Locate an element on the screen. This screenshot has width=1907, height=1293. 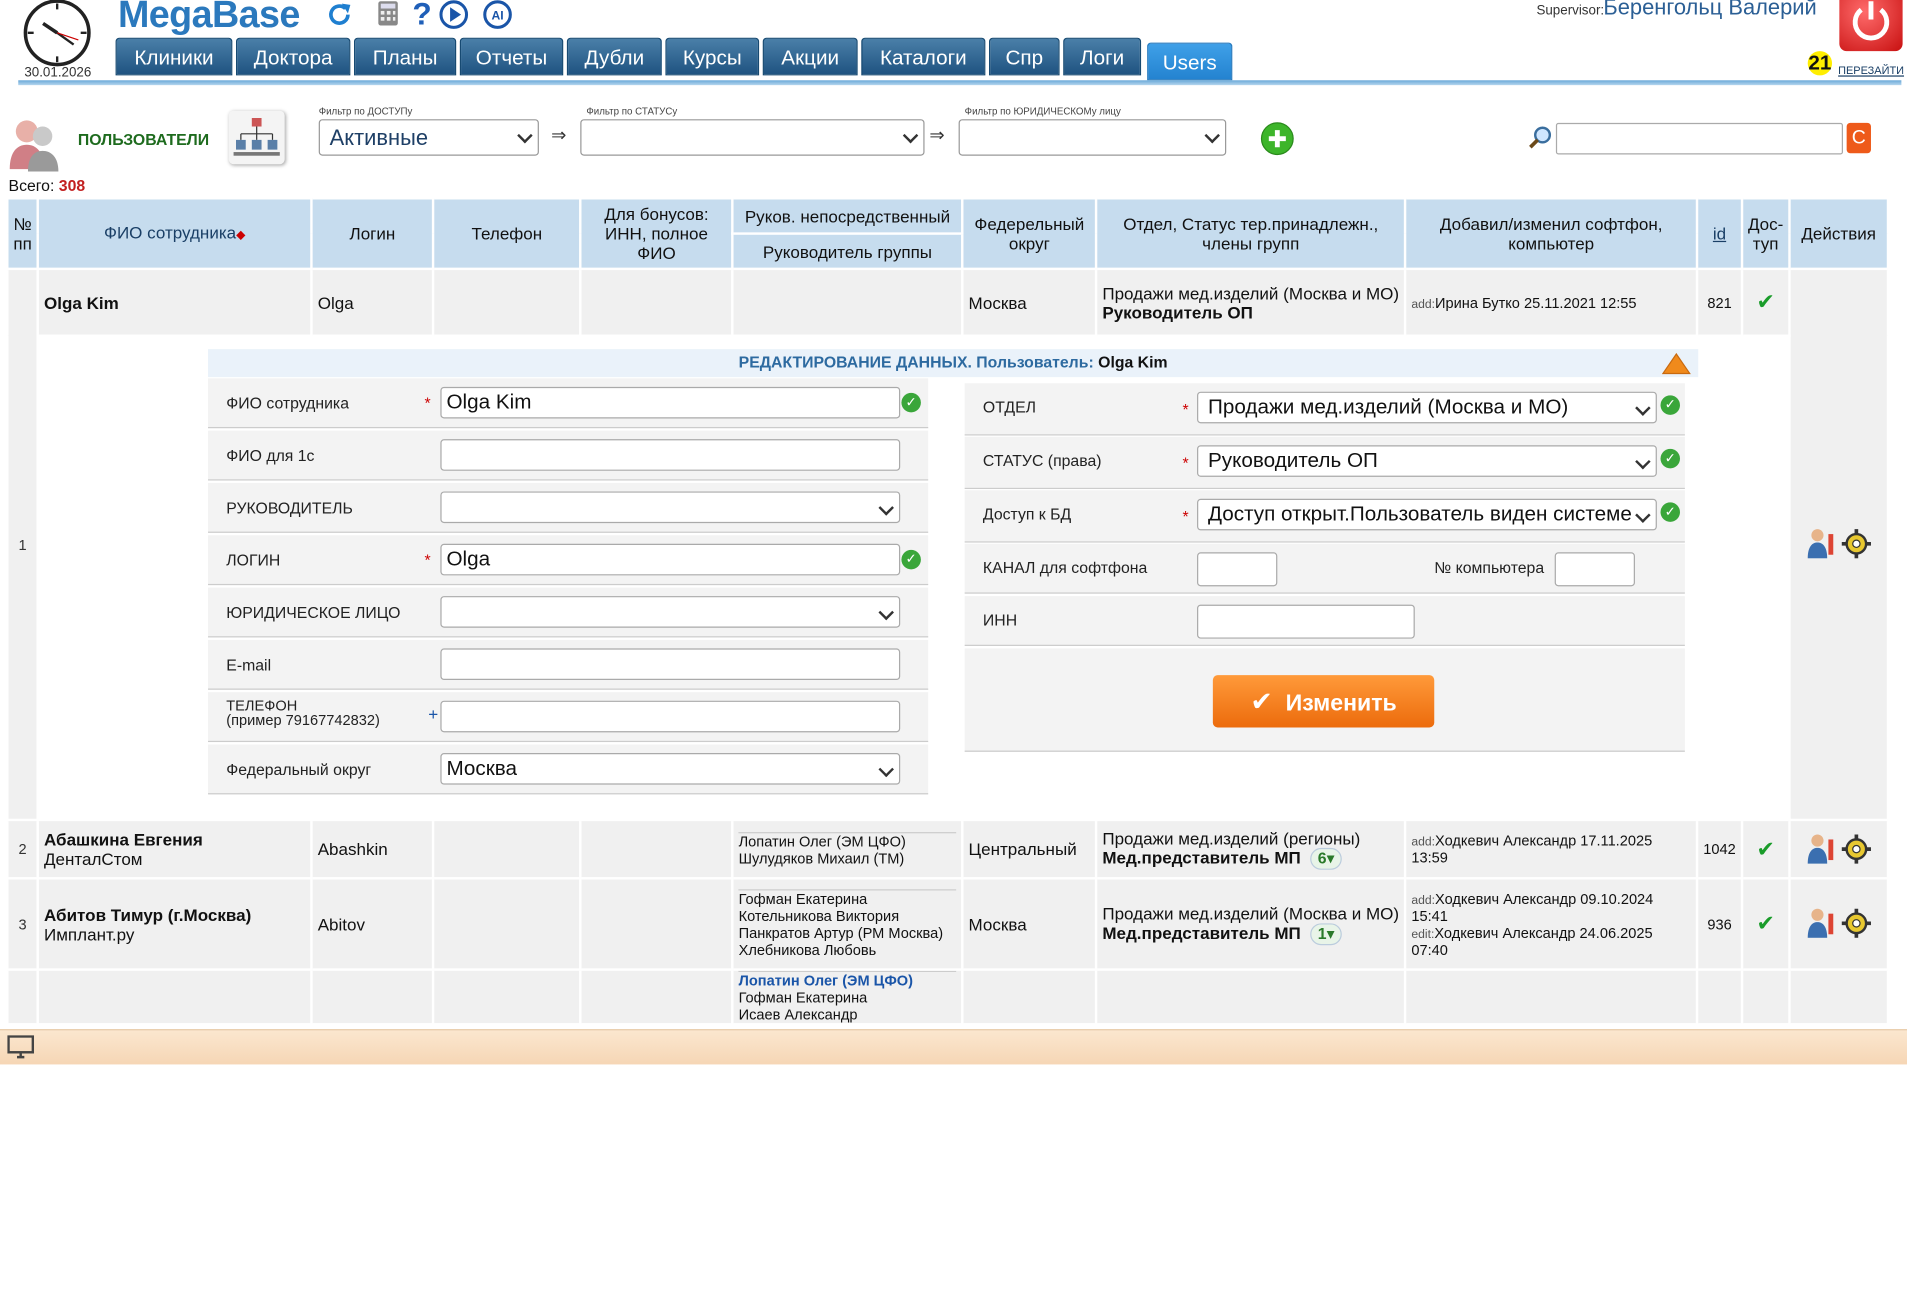
total-count: Всего: 308 is located at coordinates (47, 185).